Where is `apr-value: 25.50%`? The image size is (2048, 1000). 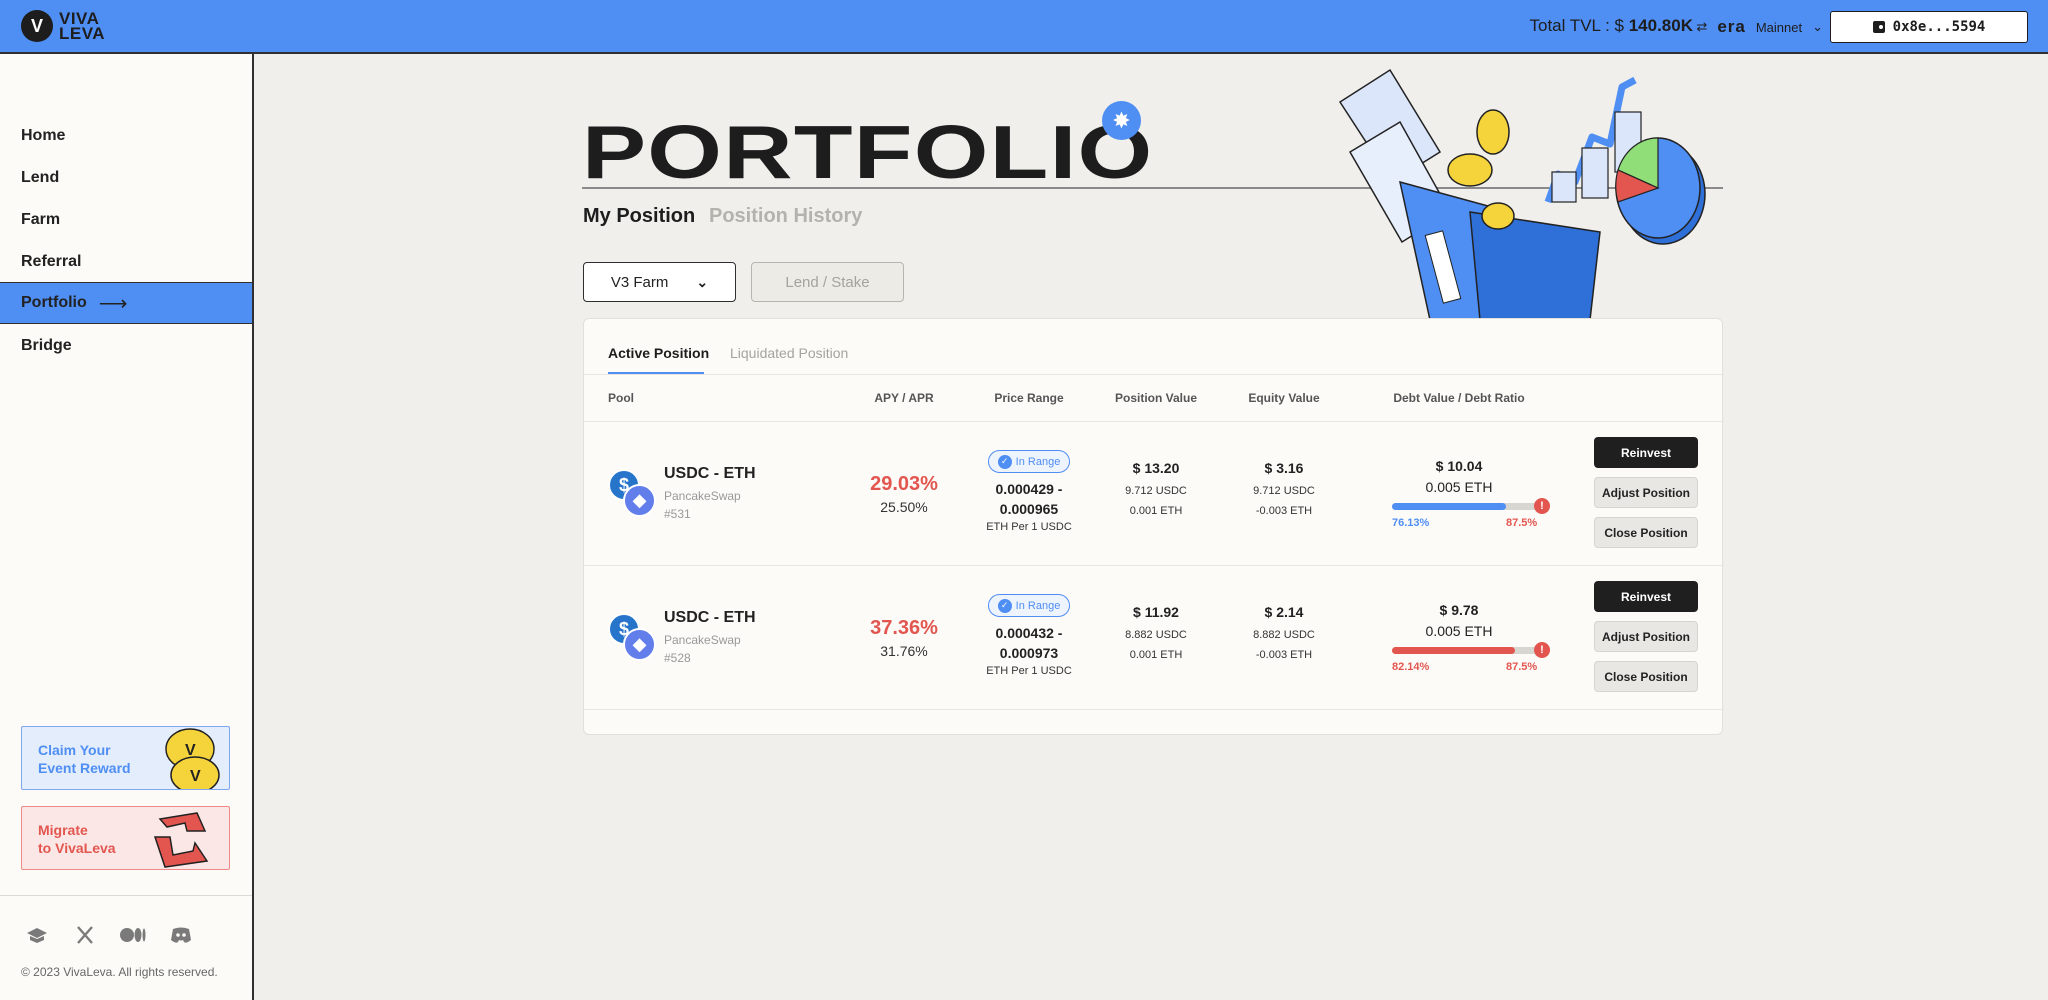
apr-value: 25.50% is located at coordinates (904, 507).